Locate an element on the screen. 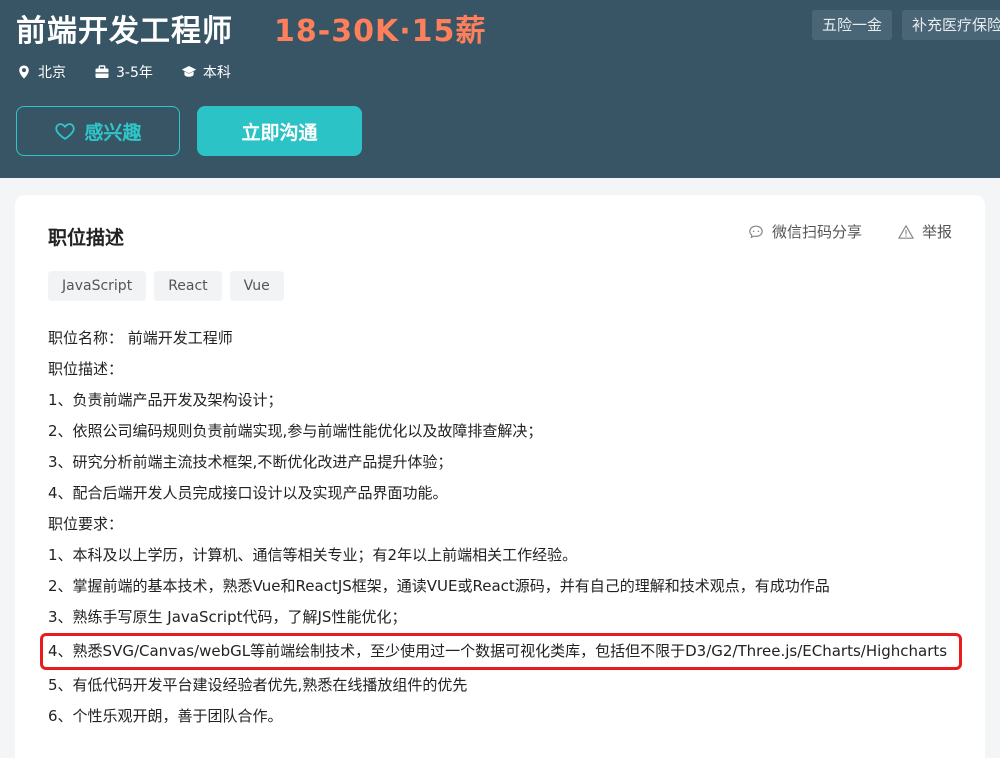  description-line: 1、负责前端产品开发及架构设计； is located at coordinates (165, 400).